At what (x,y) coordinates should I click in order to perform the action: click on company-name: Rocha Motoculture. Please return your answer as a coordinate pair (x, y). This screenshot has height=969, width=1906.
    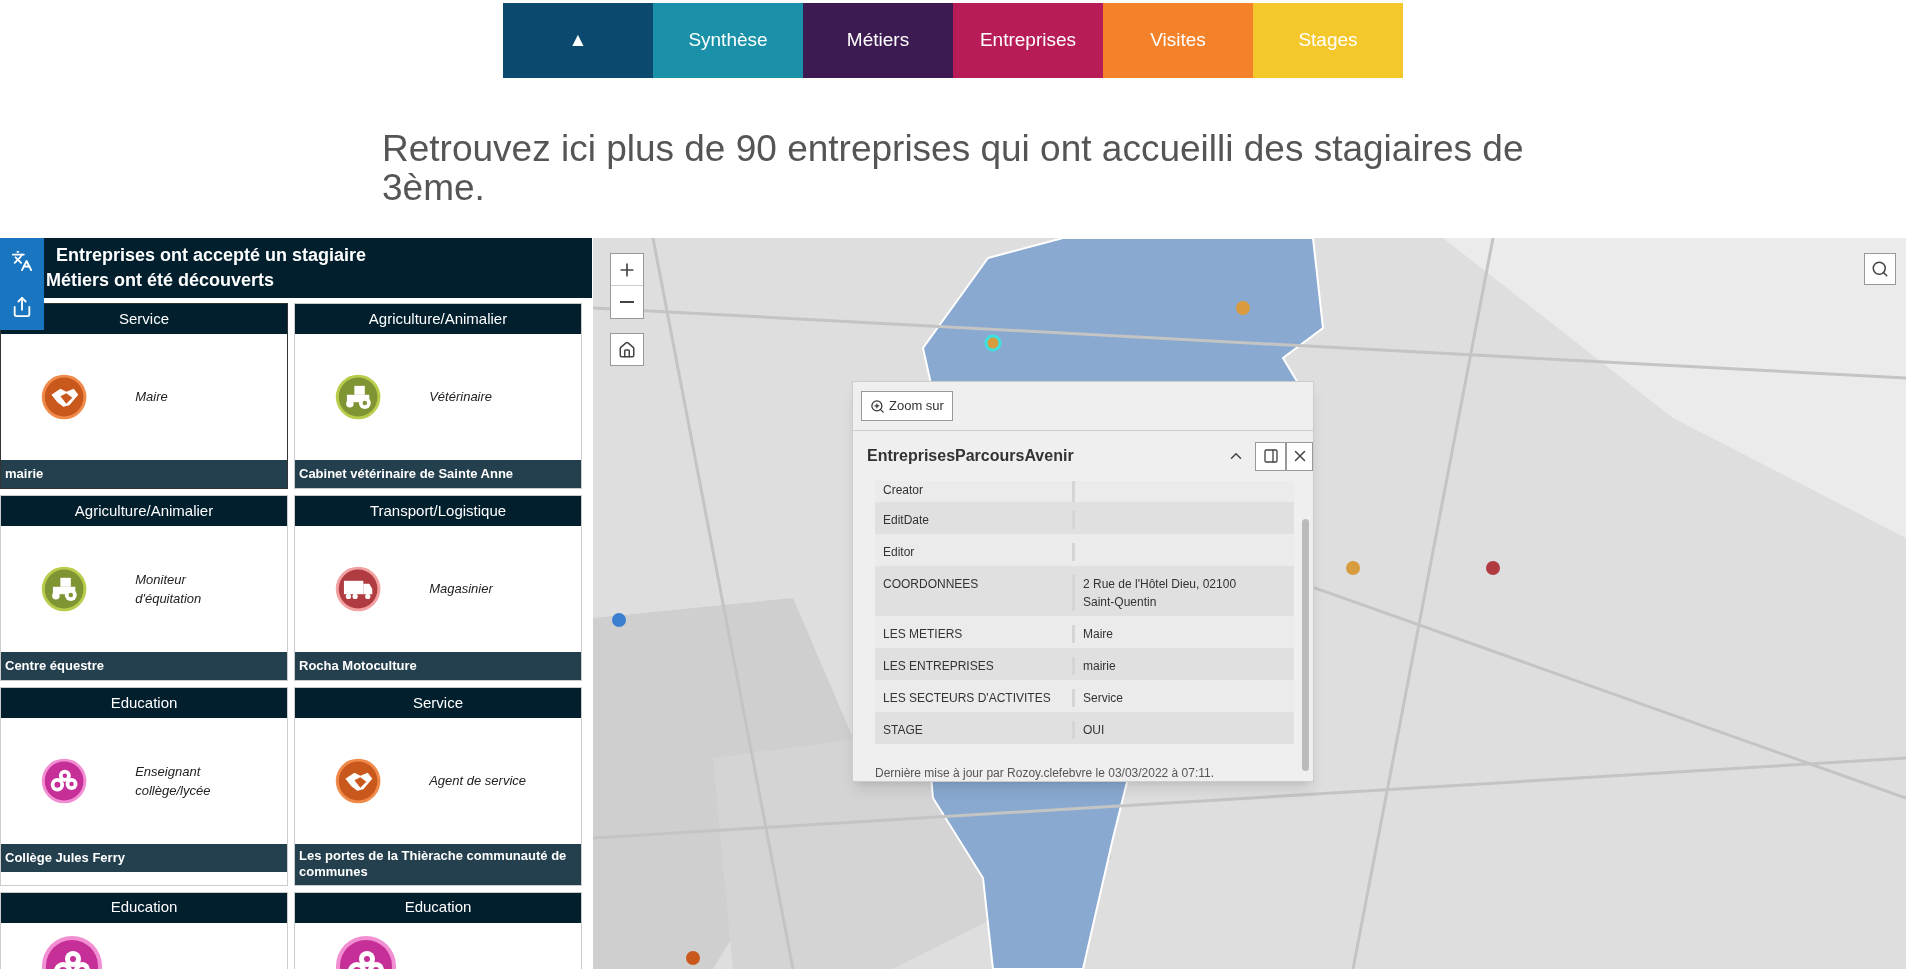
    Looking at the image, I should click on (438, 666).